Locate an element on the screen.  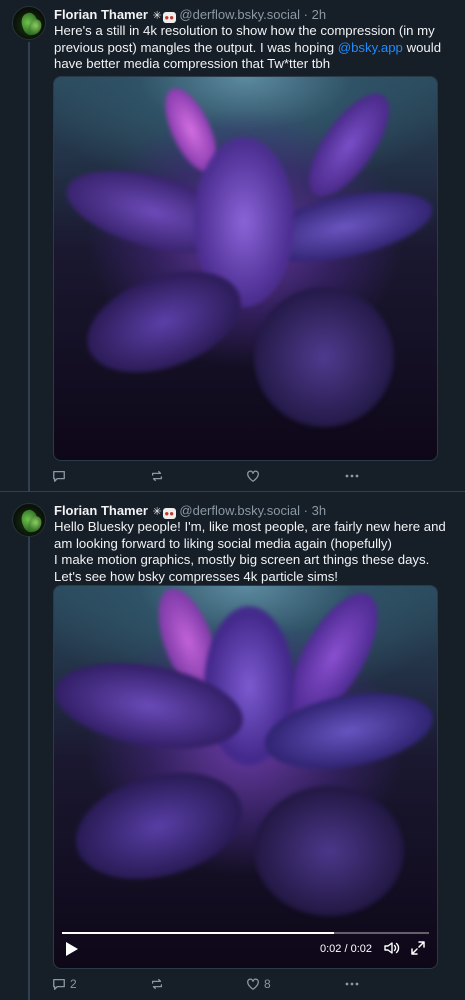
video-progress-bar is located at coordinates (245, 933).